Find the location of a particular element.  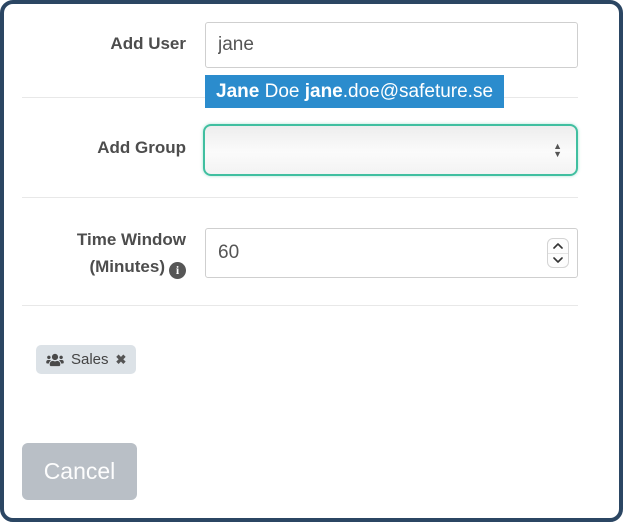

suggestion-segment: jane is located at coordinates (323, 91).